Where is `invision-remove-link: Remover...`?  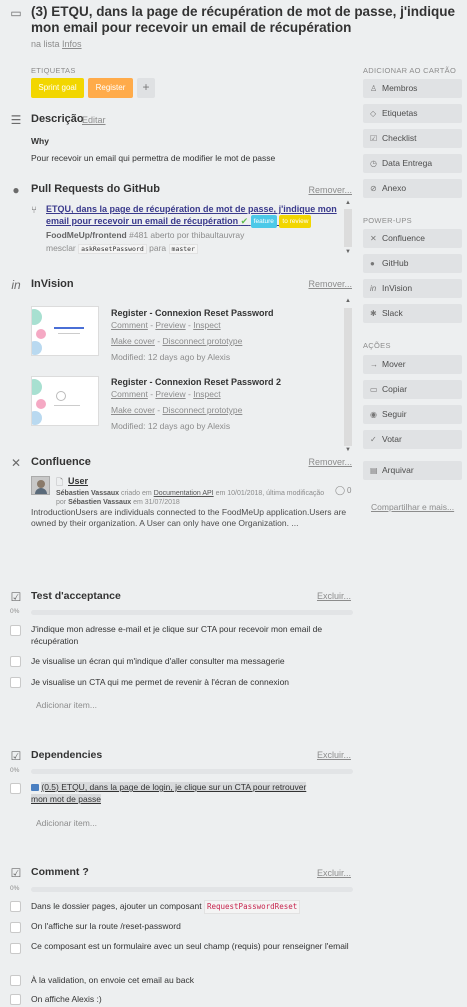
invision-remove-link: Remover... is located at coordinates (330, 284).